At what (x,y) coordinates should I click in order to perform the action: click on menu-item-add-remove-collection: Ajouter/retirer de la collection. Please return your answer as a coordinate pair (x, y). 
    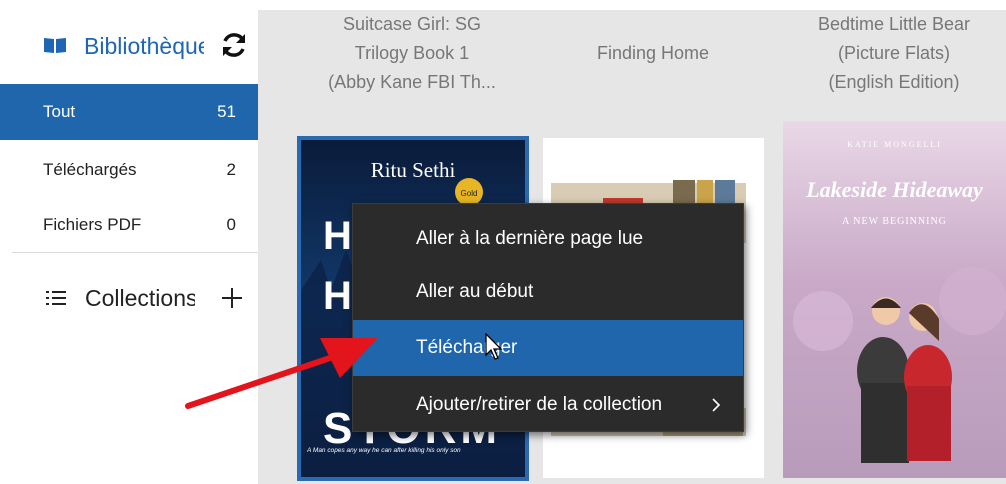
    Looking at the image, I should click on (548, 405).